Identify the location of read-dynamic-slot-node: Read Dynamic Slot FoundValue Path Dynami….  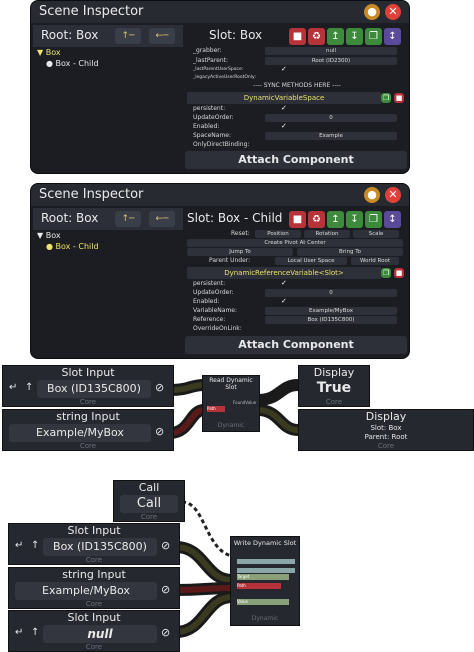
(231, 403).